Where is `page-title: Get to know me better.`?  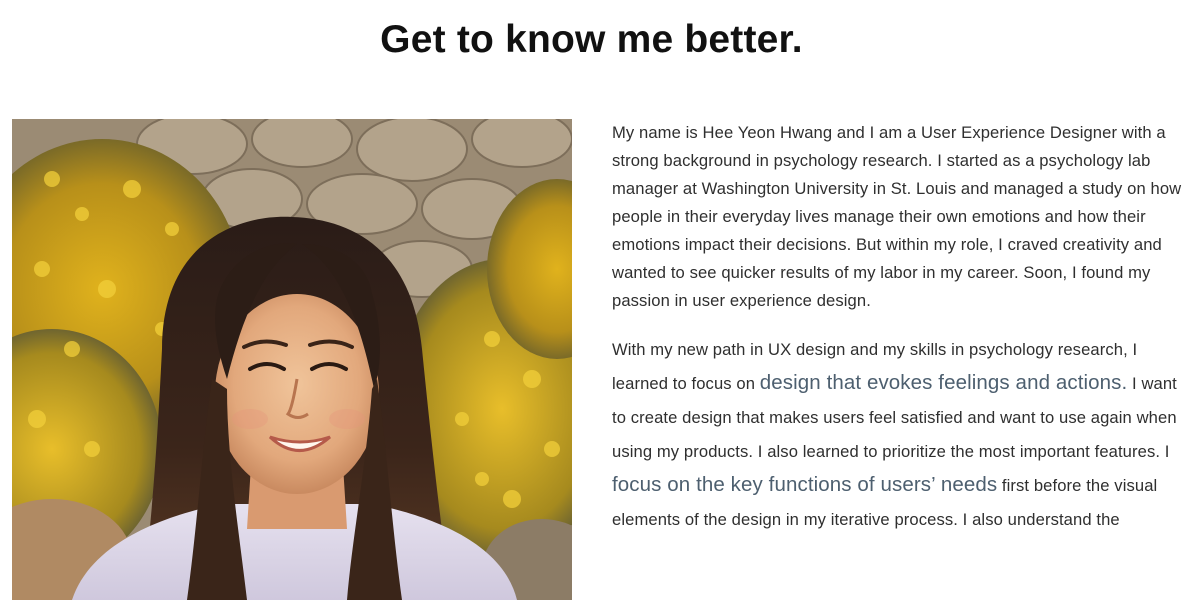 page-title: Get to know me better. is located at coordinates (591, 39).